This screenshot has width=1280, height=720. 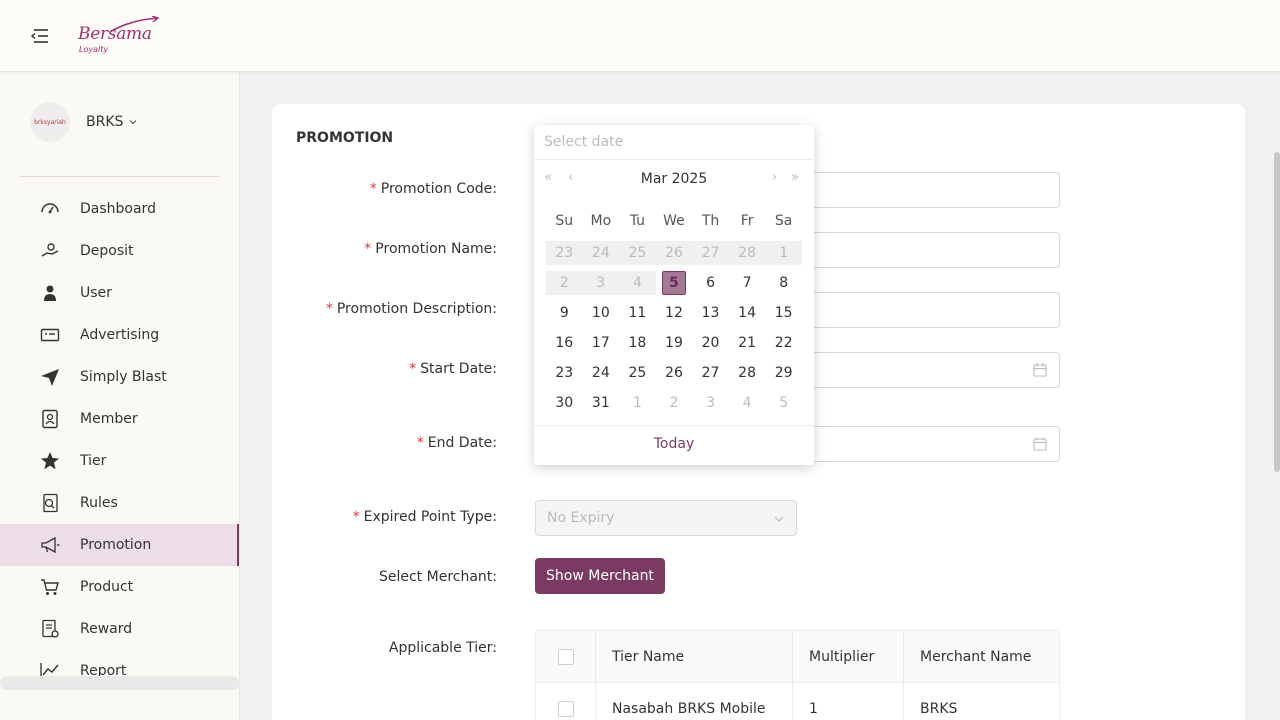 What do you see at coordinates (564, 403) in the screenshot?
I see `calendar-day: 30` at bounding box center [564, 403].